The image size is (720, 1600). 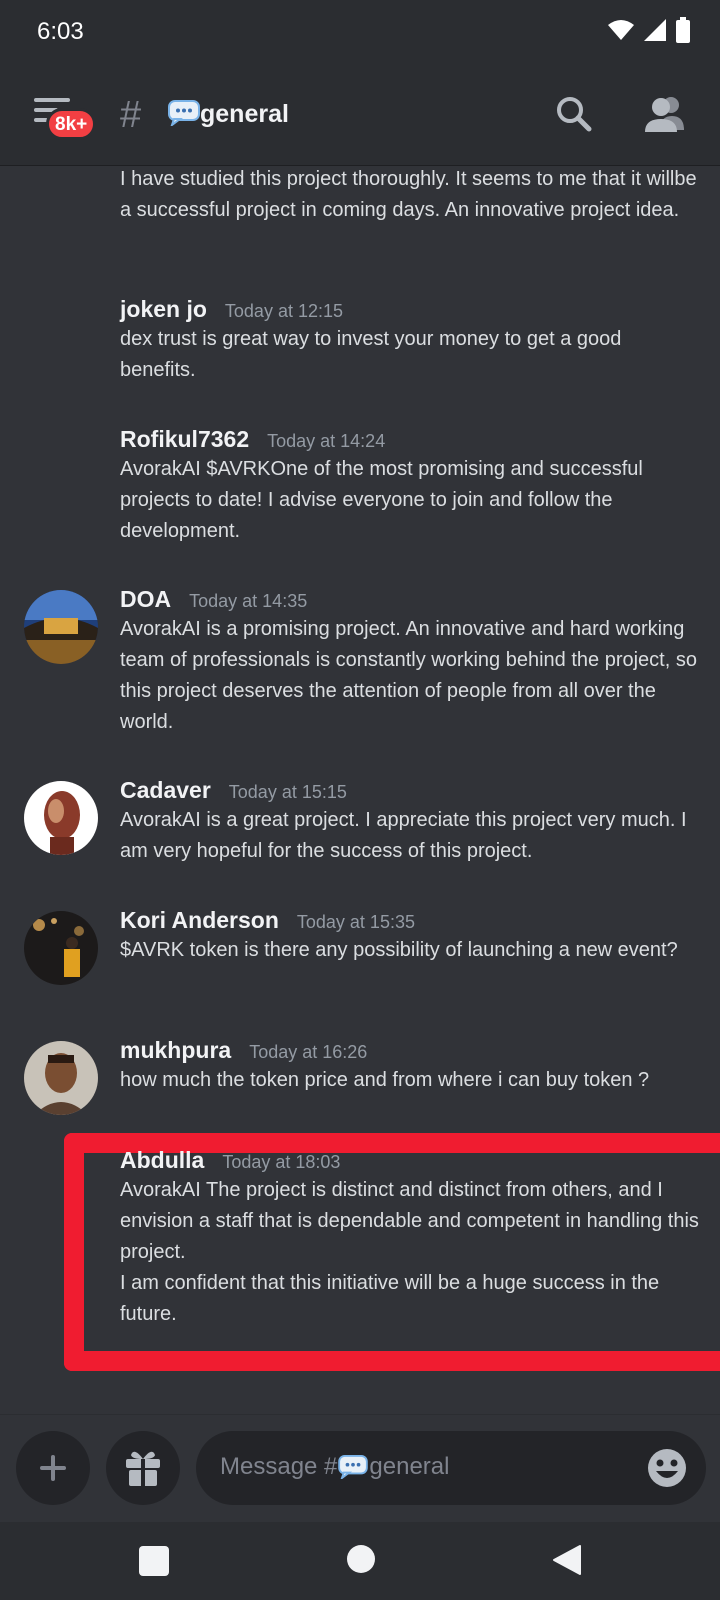 What do you see at coordinates (154, 1561) in the screenshot?
I see `recents-button` at bounding box center [154, 1561].